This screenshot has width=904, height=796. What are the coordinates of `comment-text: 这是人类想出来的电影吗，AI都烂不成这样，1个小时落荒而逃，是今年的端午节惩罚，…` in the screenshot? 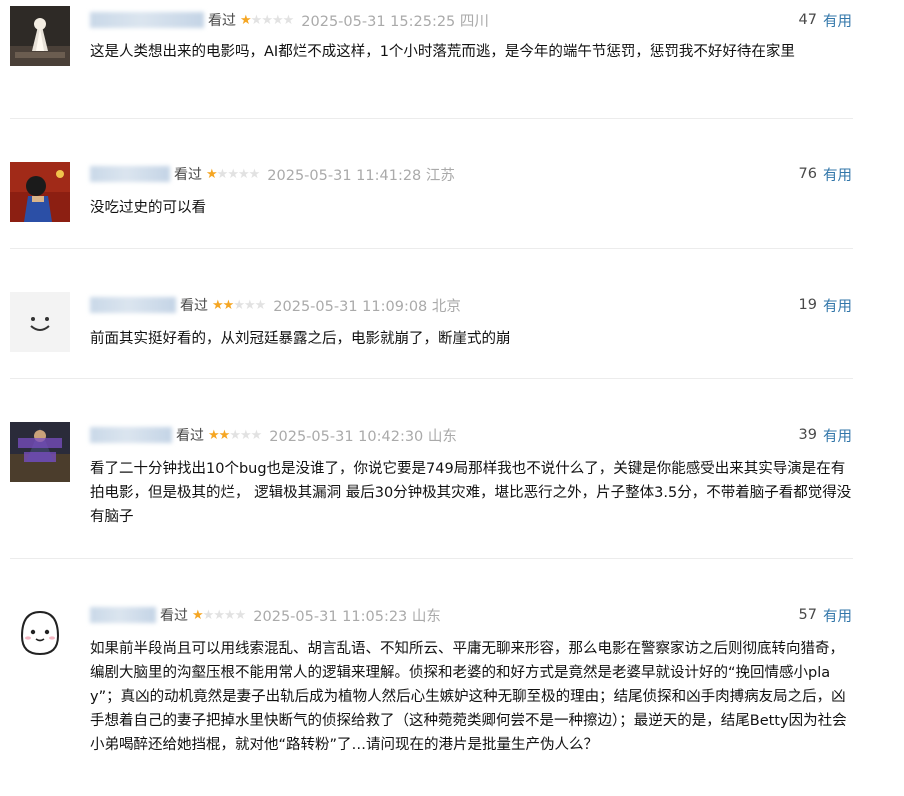 It's located at (442, 52).